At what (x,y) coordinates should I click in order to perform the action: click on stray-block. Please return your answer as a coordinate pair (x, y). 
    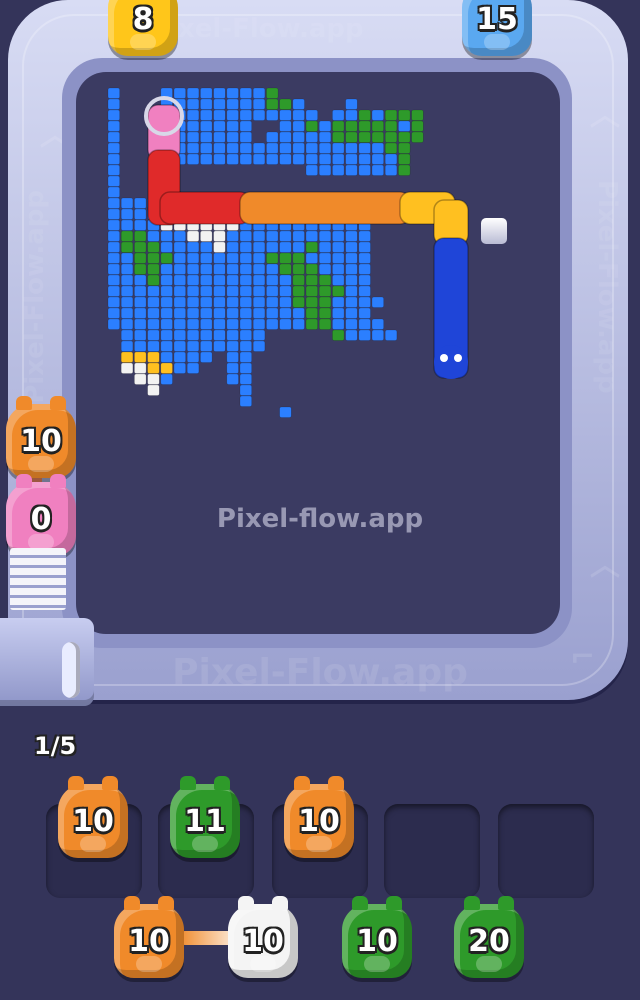
    Looking at the image, I should click on (494, 231).